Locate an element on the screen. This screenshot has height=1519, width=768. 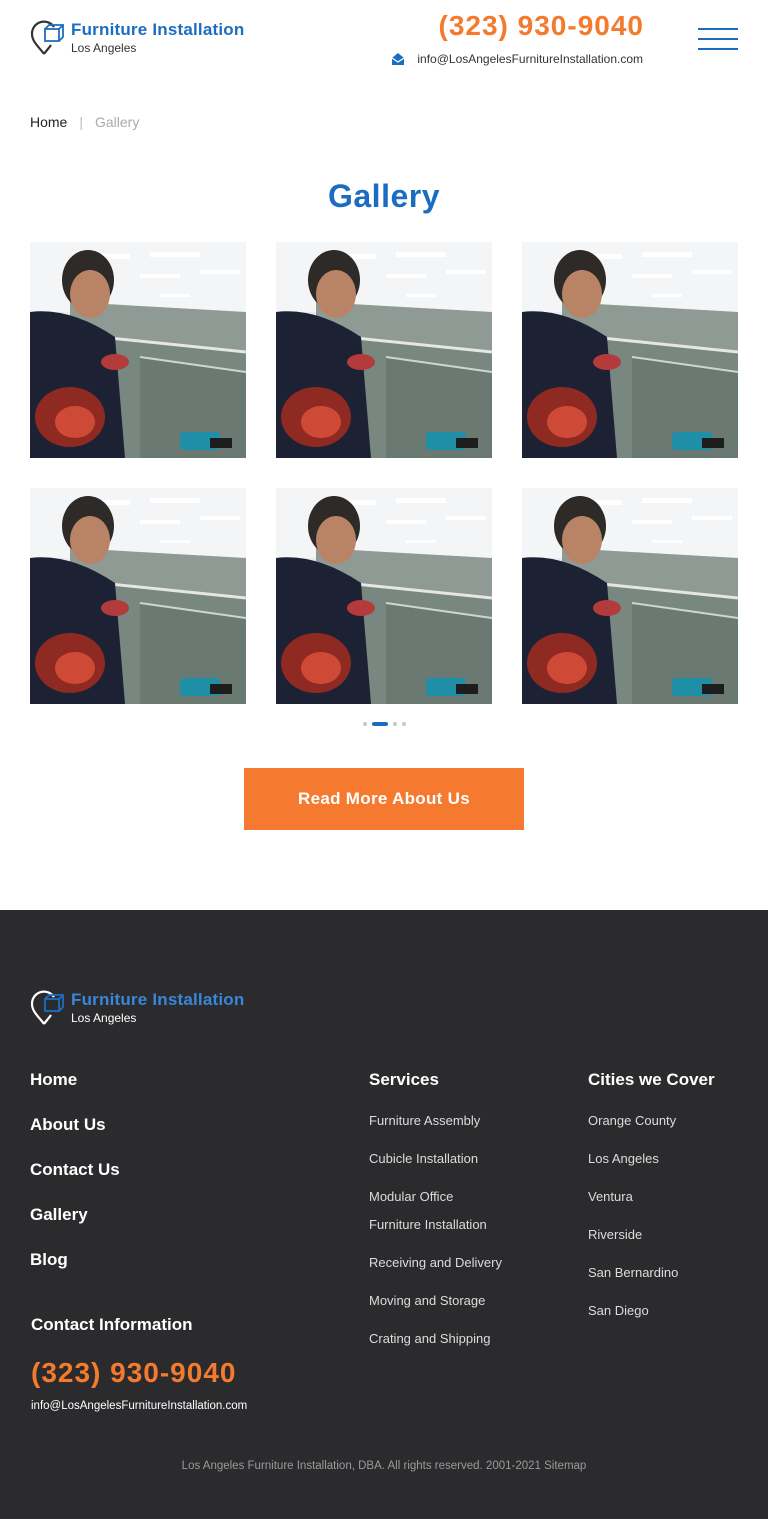
city-link: San Diego is located at coordinates (618, 1310).